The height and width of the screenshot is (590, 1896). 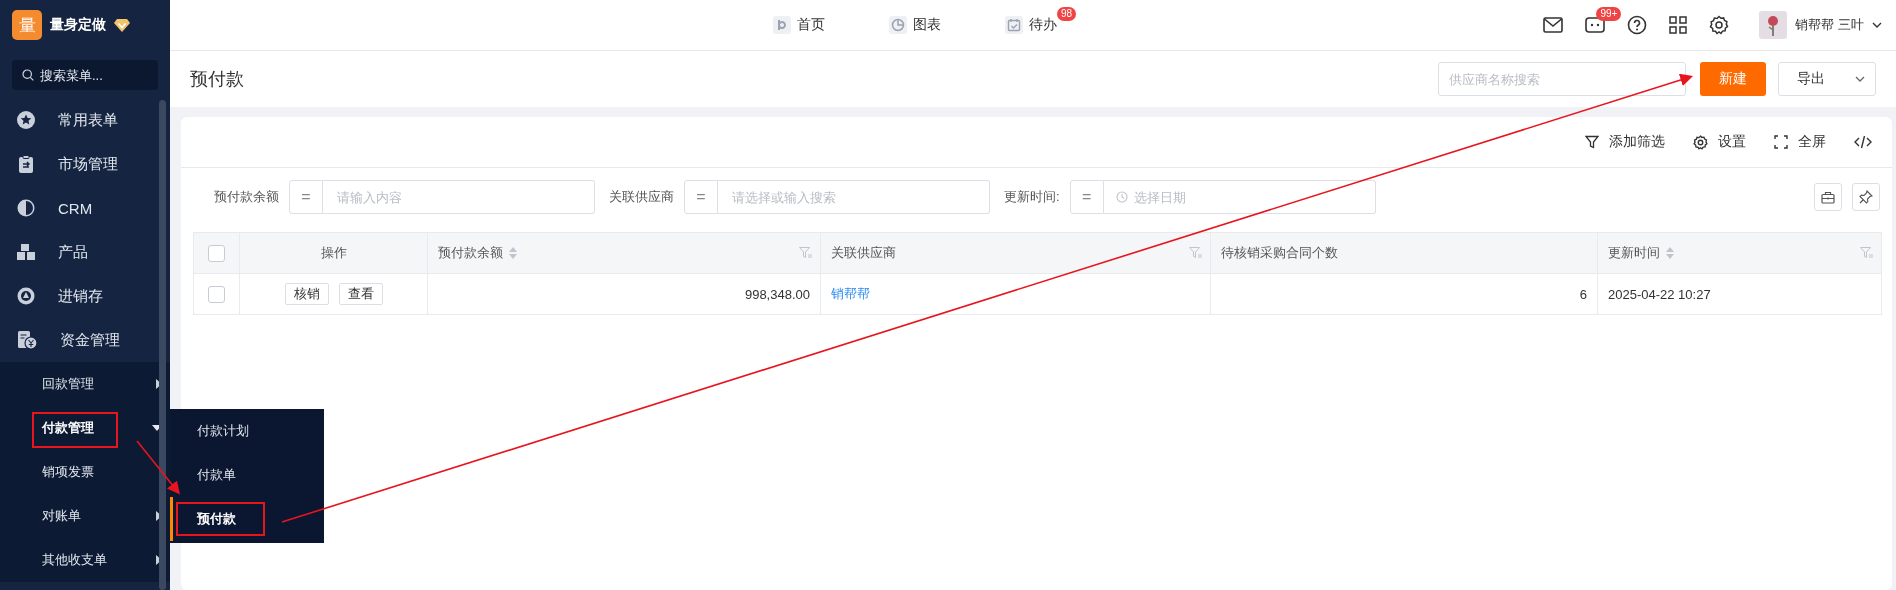 What do you see at coordinates (1031, 25) in the screenshot?
I see `nav-tab: 待办` at bounding box center [1031, 25].